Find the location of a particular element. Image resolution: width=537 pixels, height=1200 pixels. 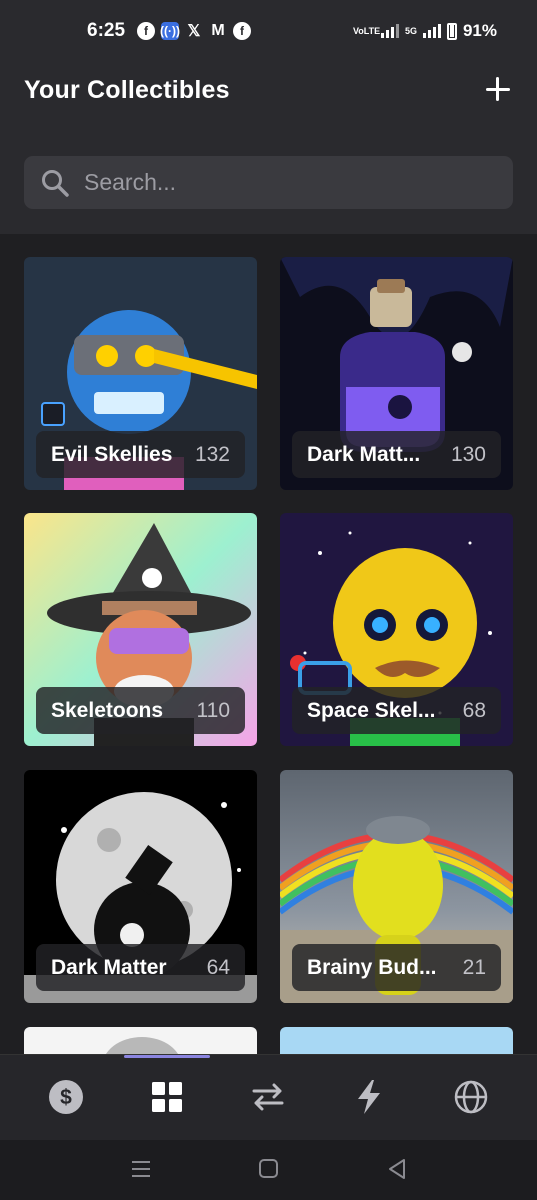

bottom-nav: $ is located at coordinates (268, 1097).